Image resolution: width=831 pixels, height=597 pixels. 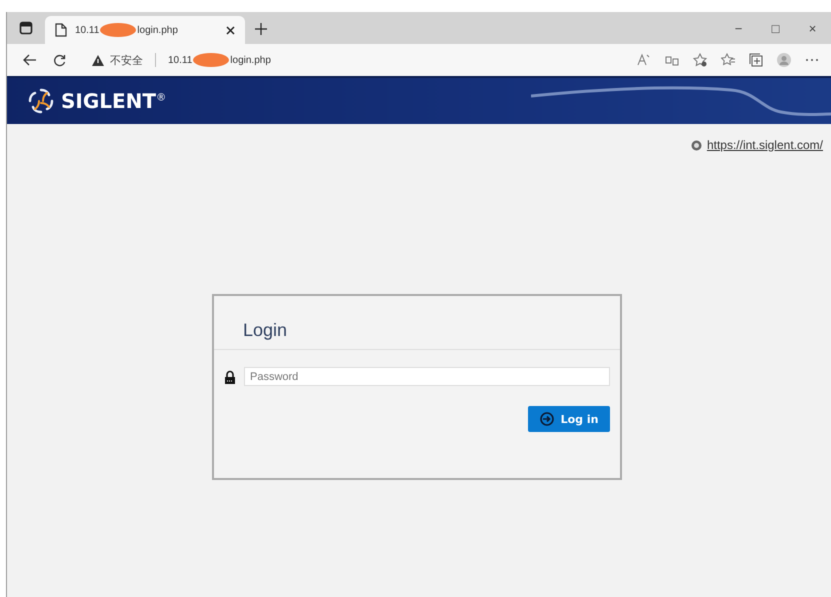 What do you see at coordinates (30, 60) in the screenshot?
I see `back-icon` at bounding box center [30, 60].